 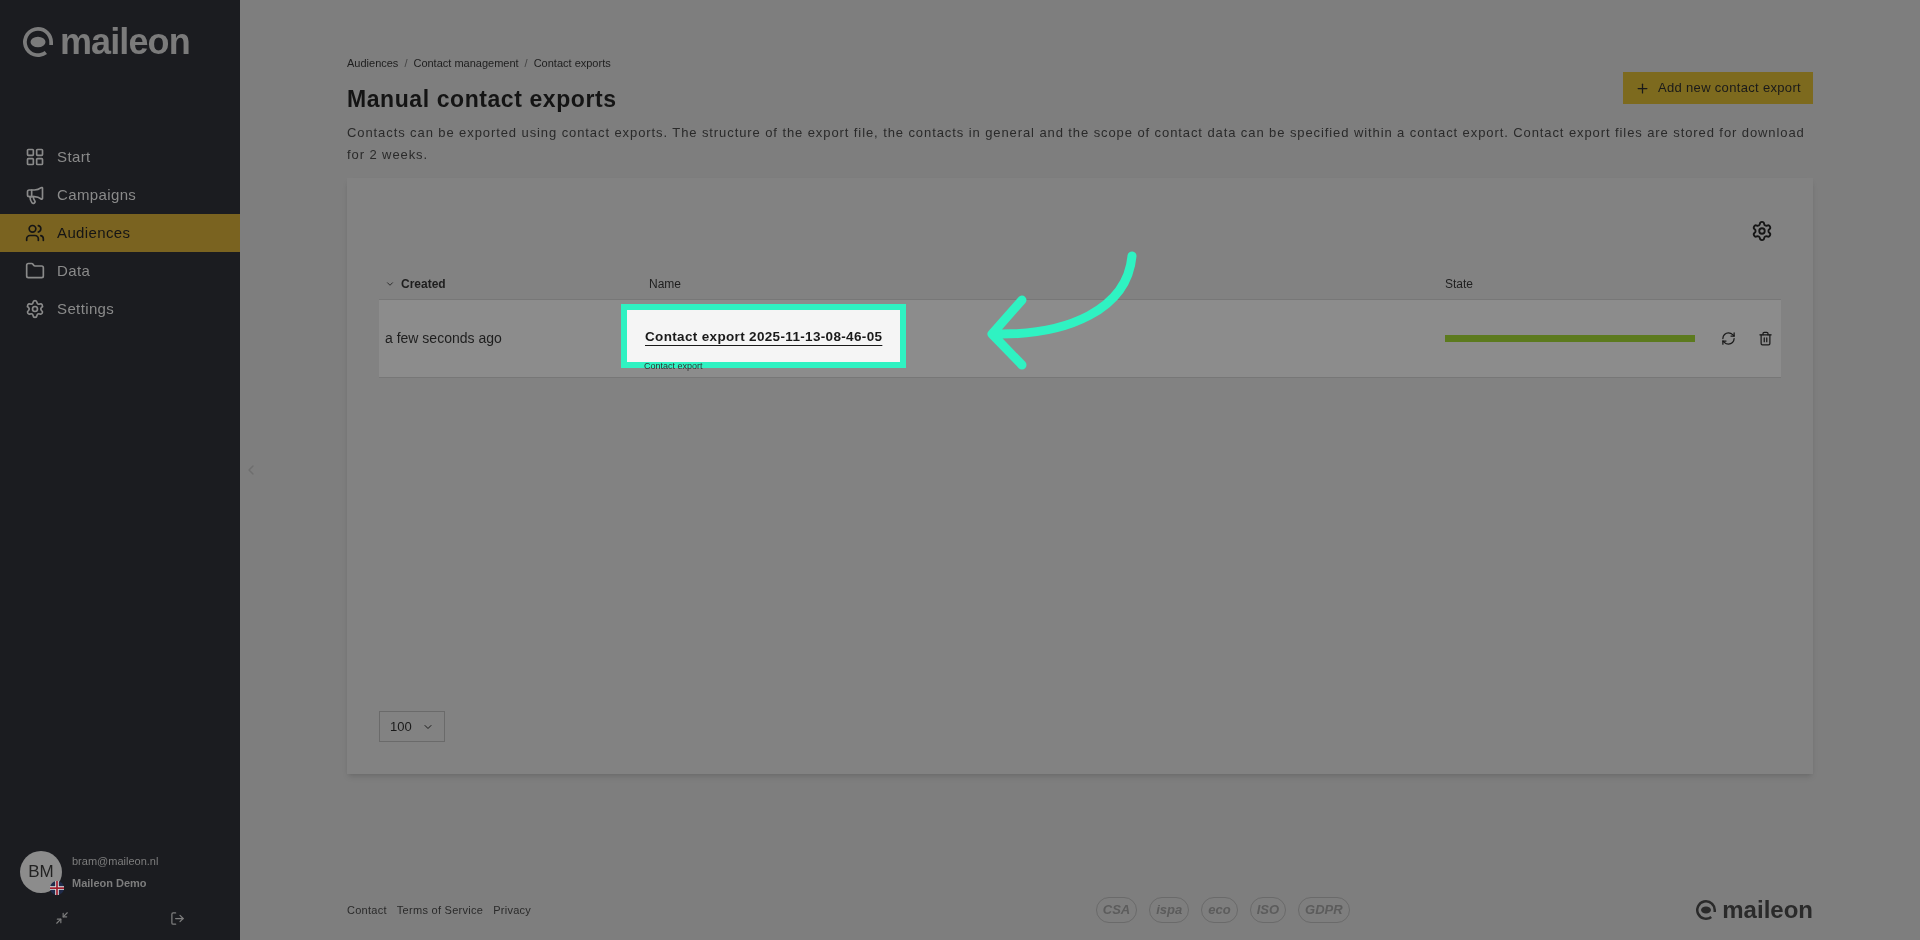 I want to click on folder-icon, so click(x=35, y=271).